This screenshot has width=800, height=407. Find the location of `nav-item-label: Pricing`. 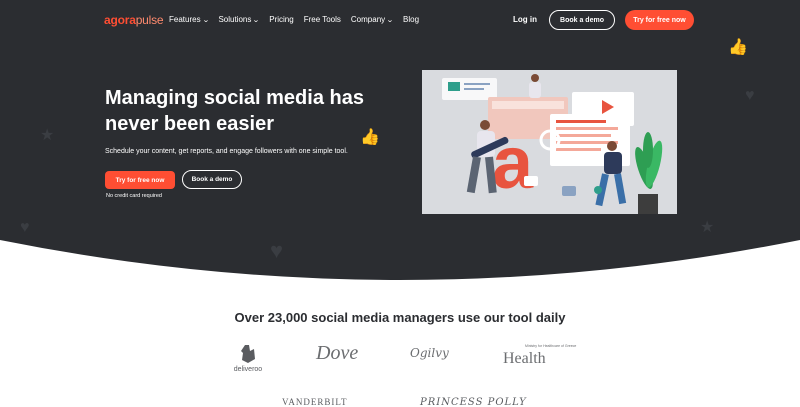

nav-item-label: Pricing is located at coordinates (281, 19).